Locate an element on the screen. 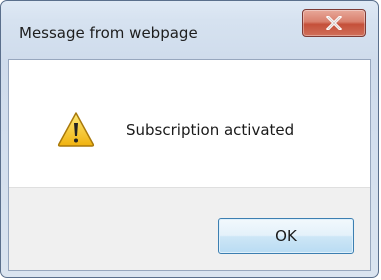  dialog-message: Subscription activated is located at coordinates (210, 130).